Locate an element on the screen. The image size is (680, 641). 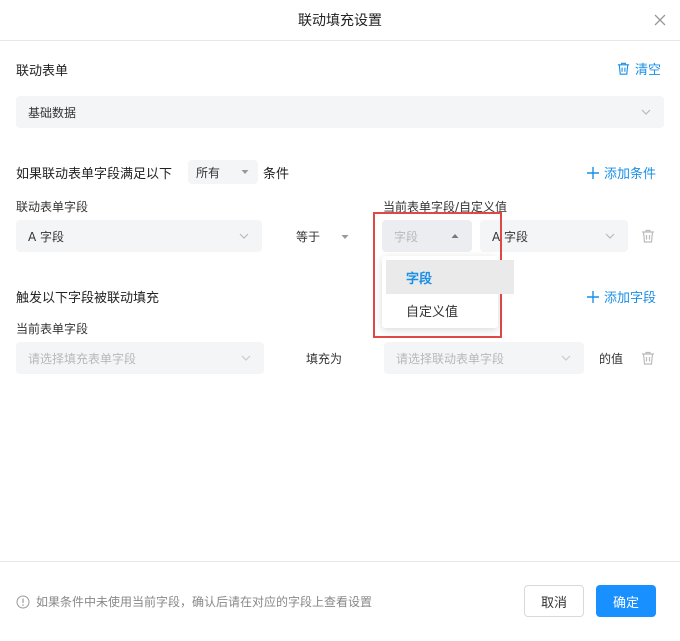
add-condition-label: 添加条件 is located at coordinates (630, 174).